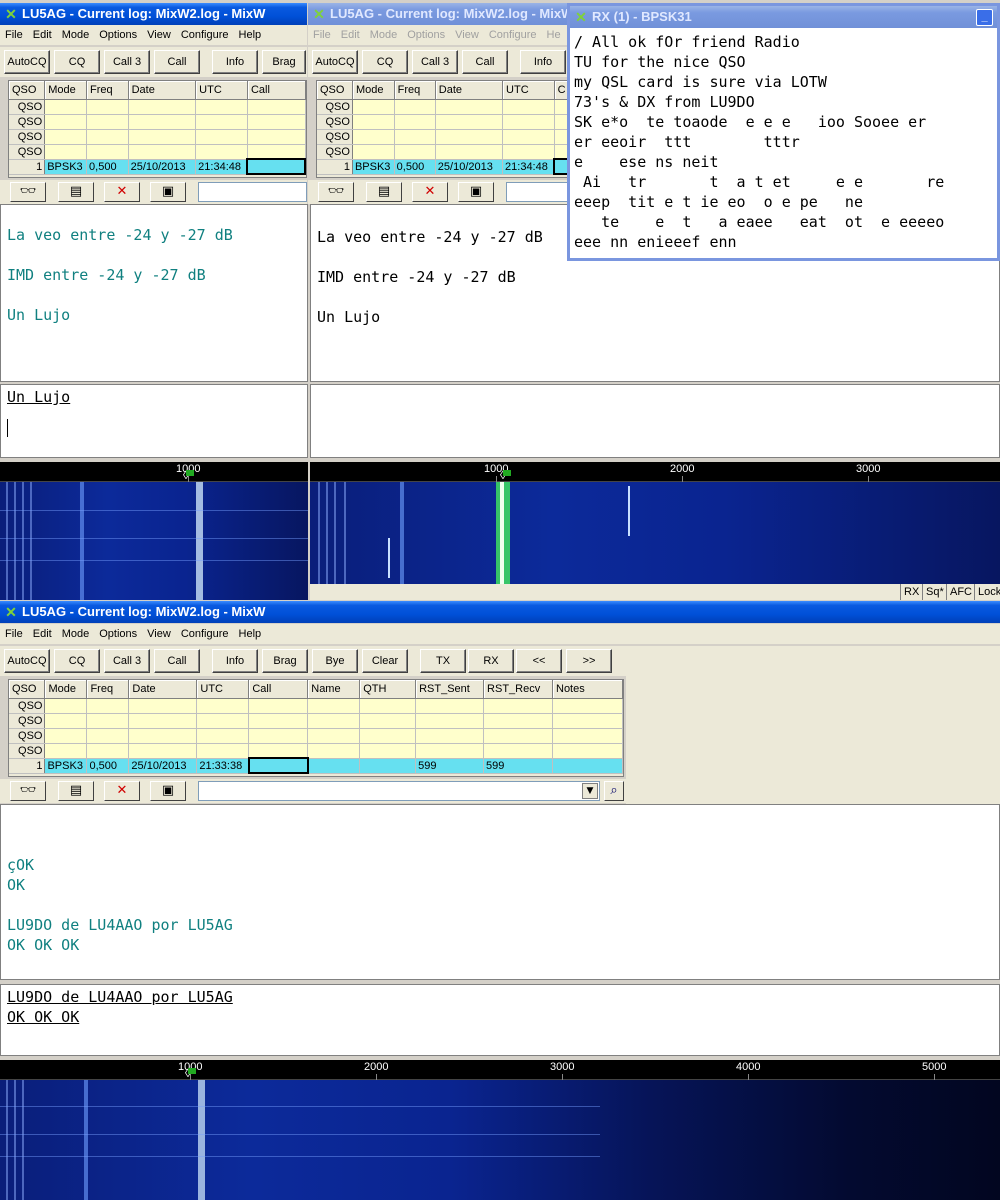 Image resolution: width=1000 pixels, height=1200 pixels. I want to click on minimize-button: _, so click(984, 17).